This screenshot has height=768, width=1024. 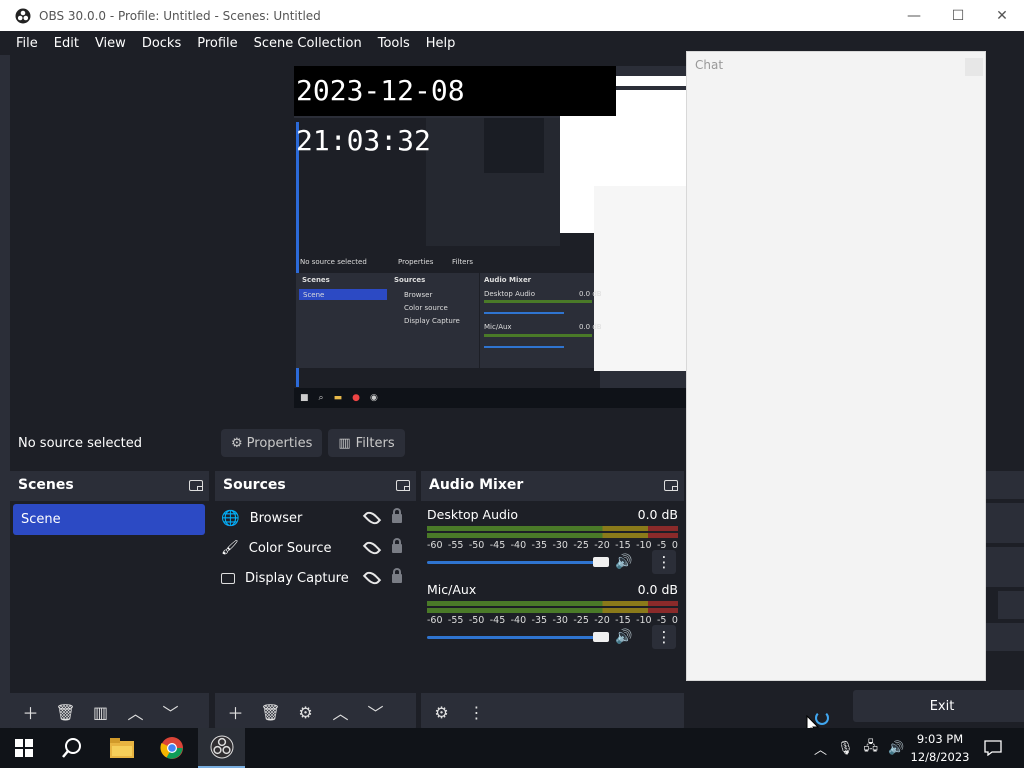 I want to click on notifications-button, so click(x=993, y=748).